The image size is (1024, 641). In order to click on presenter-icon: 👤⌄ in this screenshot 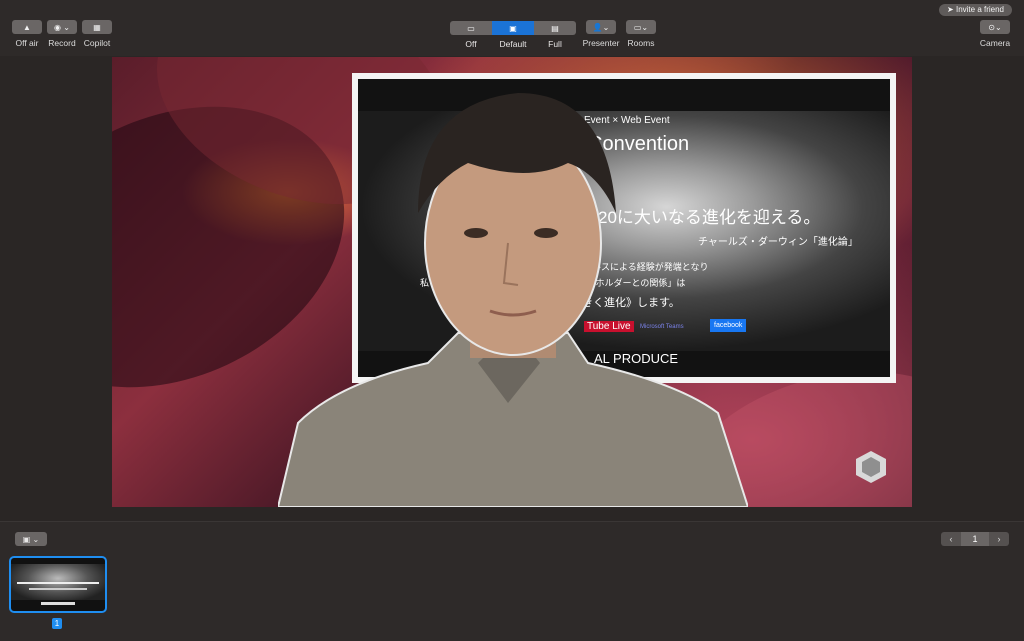, I will do `click(601, 27)`.